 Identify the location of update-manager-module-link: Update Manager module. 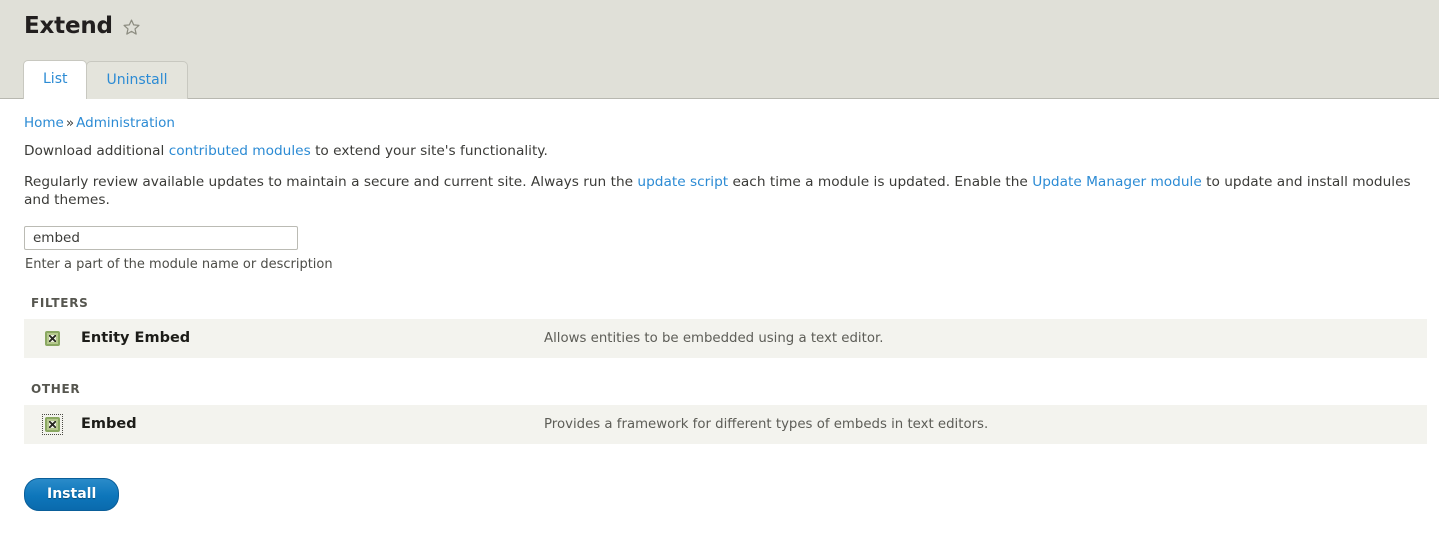
(1117, 182).